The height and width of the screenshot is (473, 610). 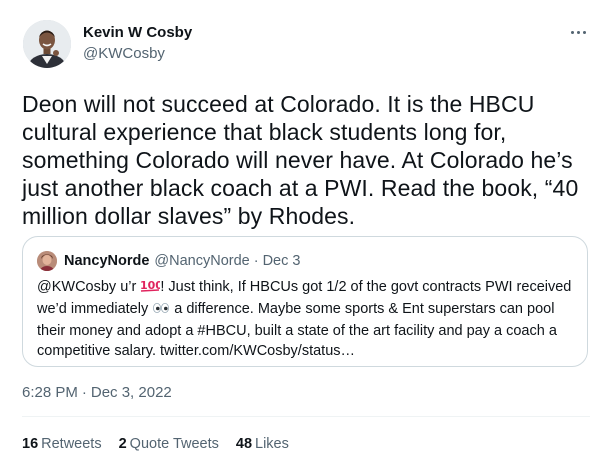 What do you see at coordinates (50, 392) in the screenshot?
I see `tweet-time: 6:28 PM` at bounding box center [50, 392].